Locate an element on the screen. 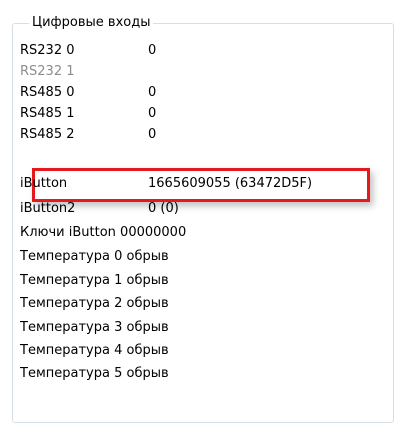 The height and width of the screenshot is (423, 409). row-label: Температура 5 обрыв is located at coordinates (94, 373).